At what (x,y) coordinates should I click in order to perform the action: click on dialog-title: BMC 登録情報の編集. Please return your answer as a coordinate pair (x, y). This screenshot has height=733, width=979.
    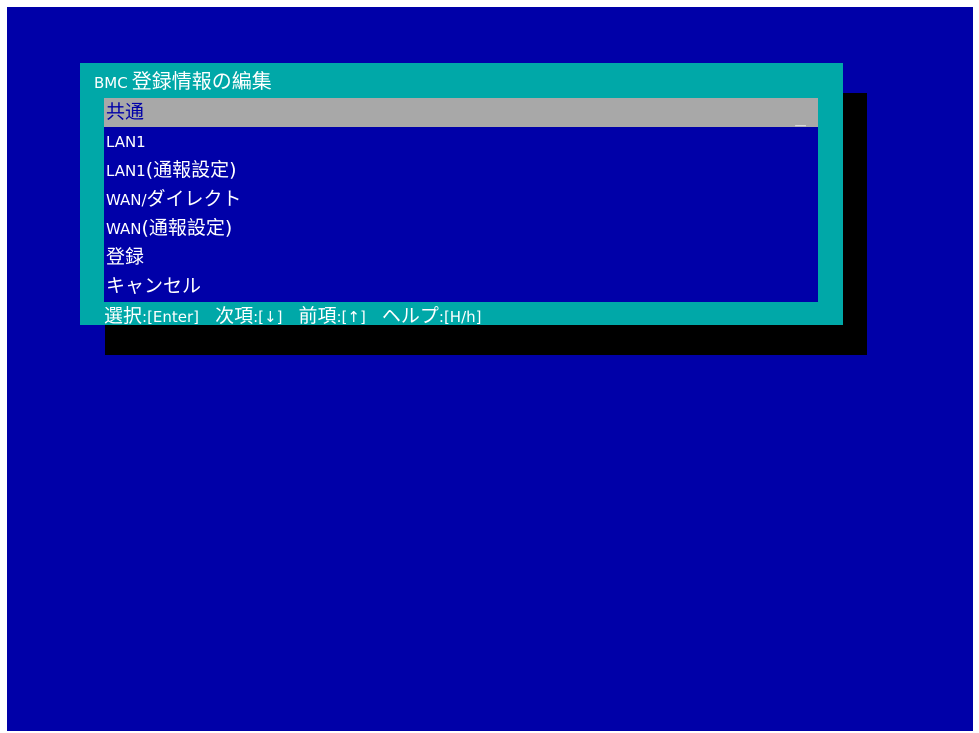
    Looking at the image, I should click on (183, 81).